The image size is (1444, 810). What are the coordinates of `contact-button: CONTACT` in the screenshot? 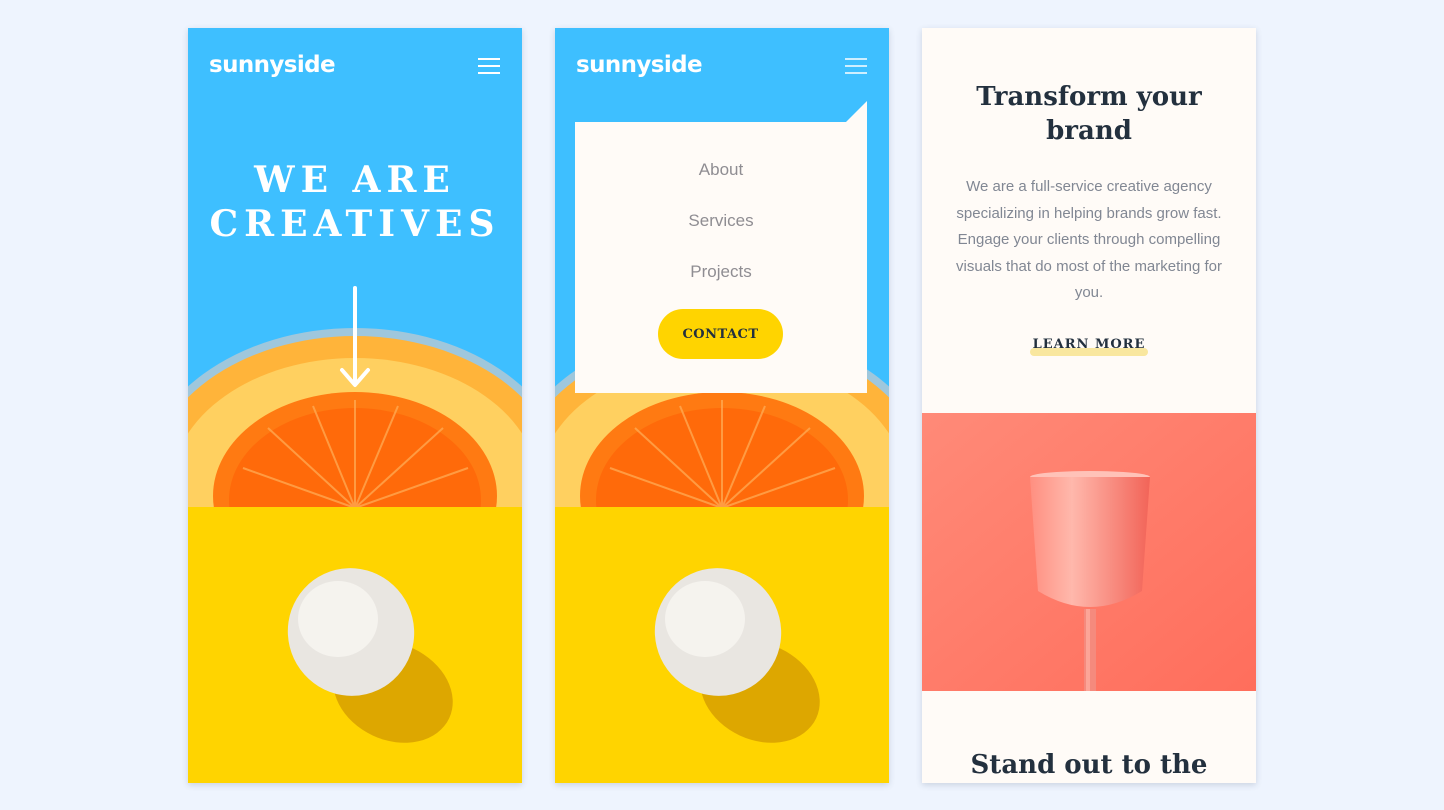 It's located at (720, 334).